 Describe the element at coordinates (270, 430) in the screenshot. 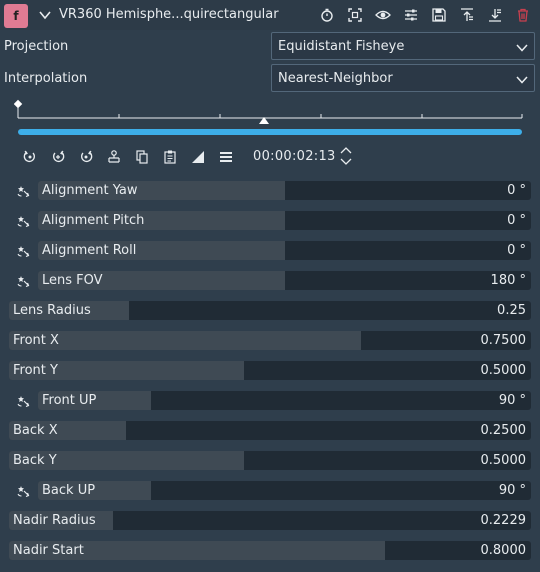

I see `param-slider-back-x: Back X 0.2500` at that location.